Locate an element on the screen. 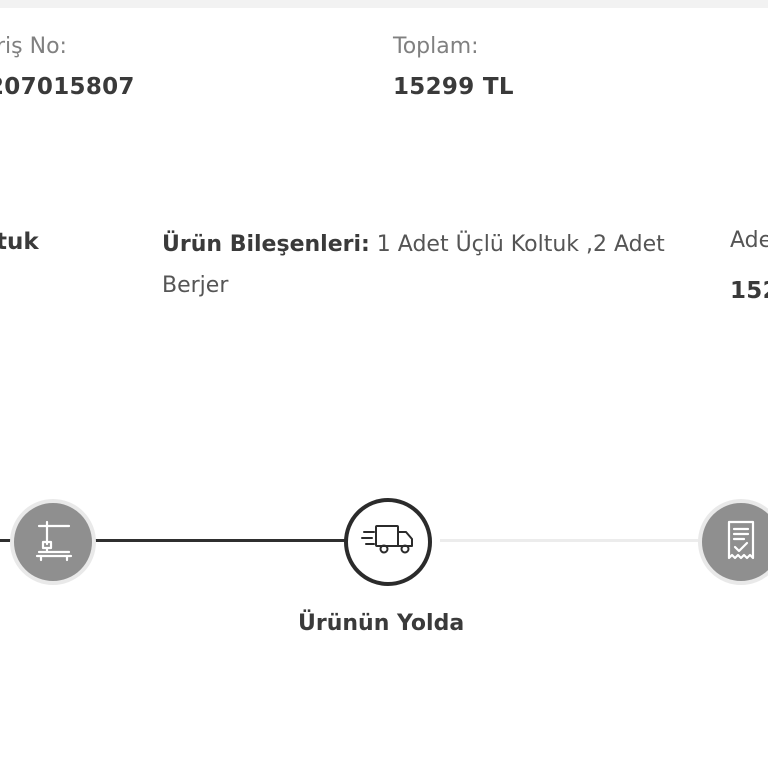  delivery-truck-icon is located at coordinates (388, 542).